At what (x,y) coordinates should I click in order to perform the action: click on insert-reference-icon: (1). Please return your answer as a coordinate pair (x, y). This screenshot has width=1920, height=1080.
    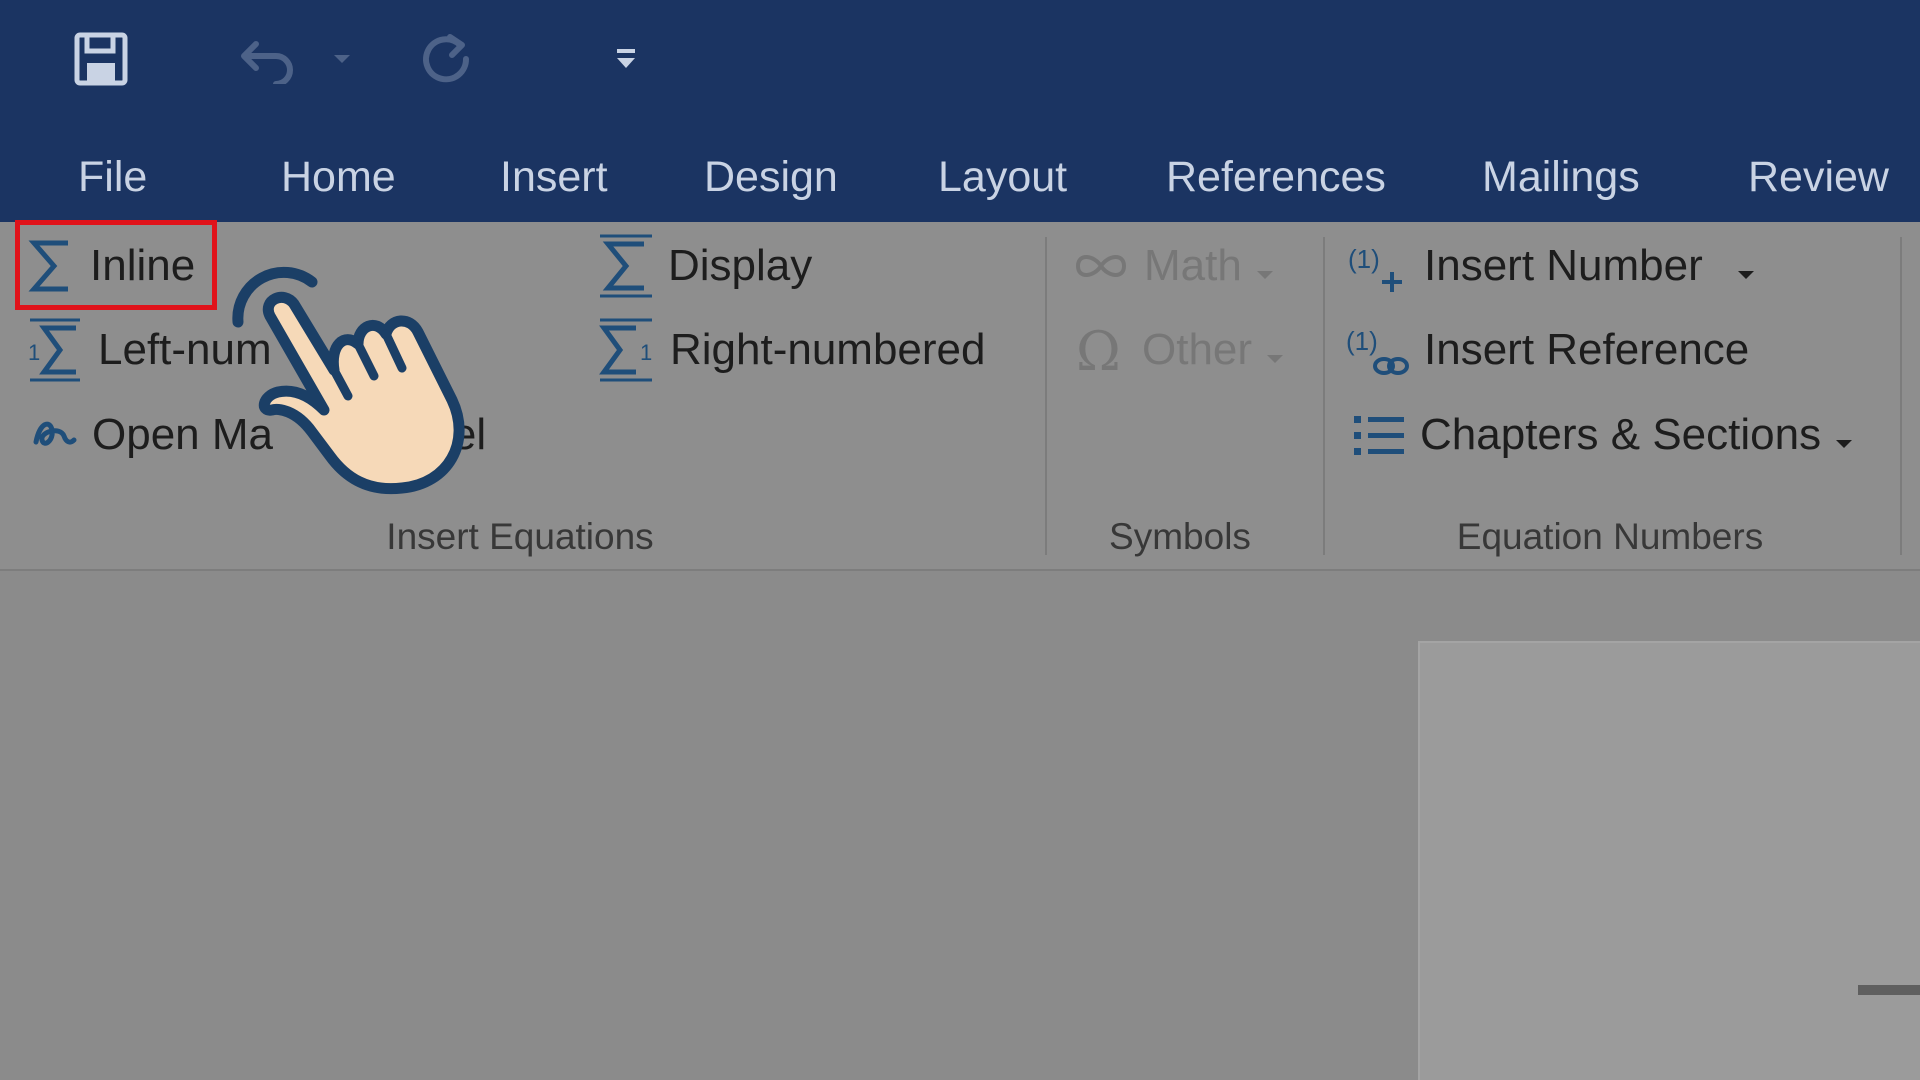
    Looking at the image, I should click on (1378, 350).